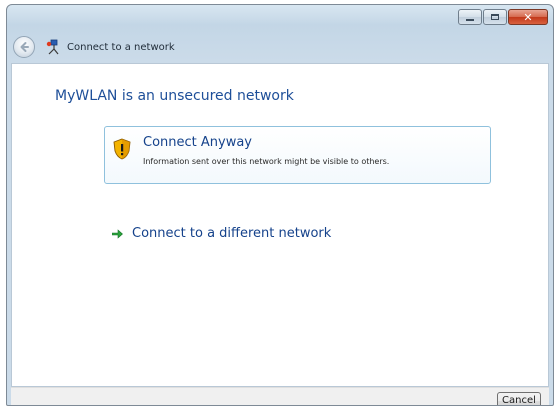  Describe the element at coordinates (470, 17) in the screenshot. I see `minimize-button` at that location.